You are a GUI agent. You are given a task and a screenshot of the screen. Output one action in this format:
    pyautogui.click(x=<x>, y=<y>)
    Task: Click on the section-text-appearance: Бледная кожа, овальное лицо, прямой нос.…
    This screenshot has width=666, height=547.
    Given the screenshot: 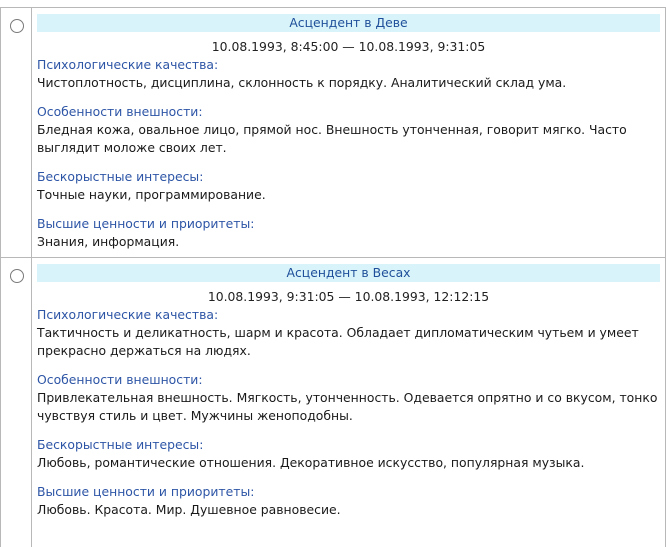 What is the action you would take?
    pyautogui.click(x=332, y=138)
    